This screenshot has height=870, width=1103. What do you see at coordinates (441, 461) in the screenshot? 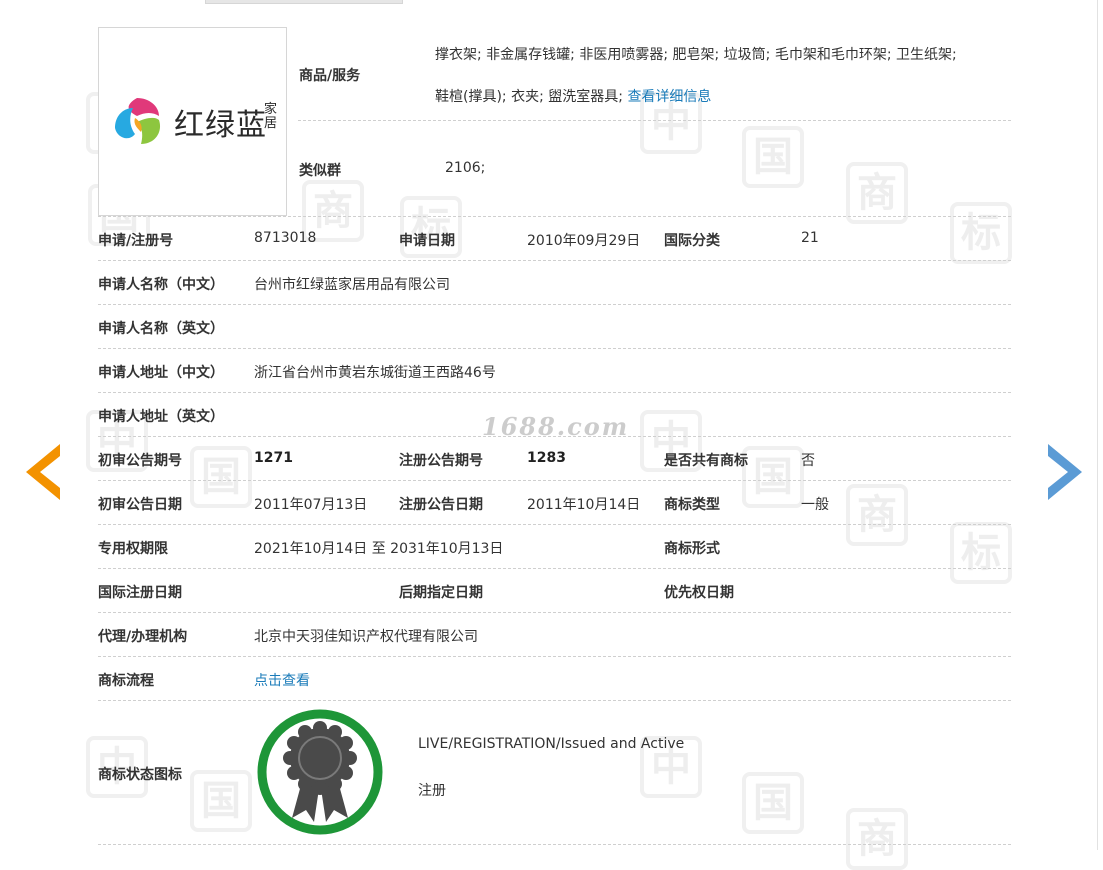
I see `reg-pub-no-label: 注册公告期号` at bounding box center [441, 461].